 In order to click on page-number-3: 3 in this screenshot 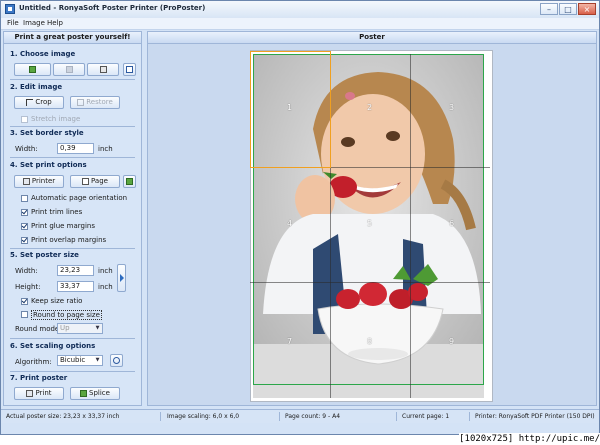, I will do `click(452, 107)`.